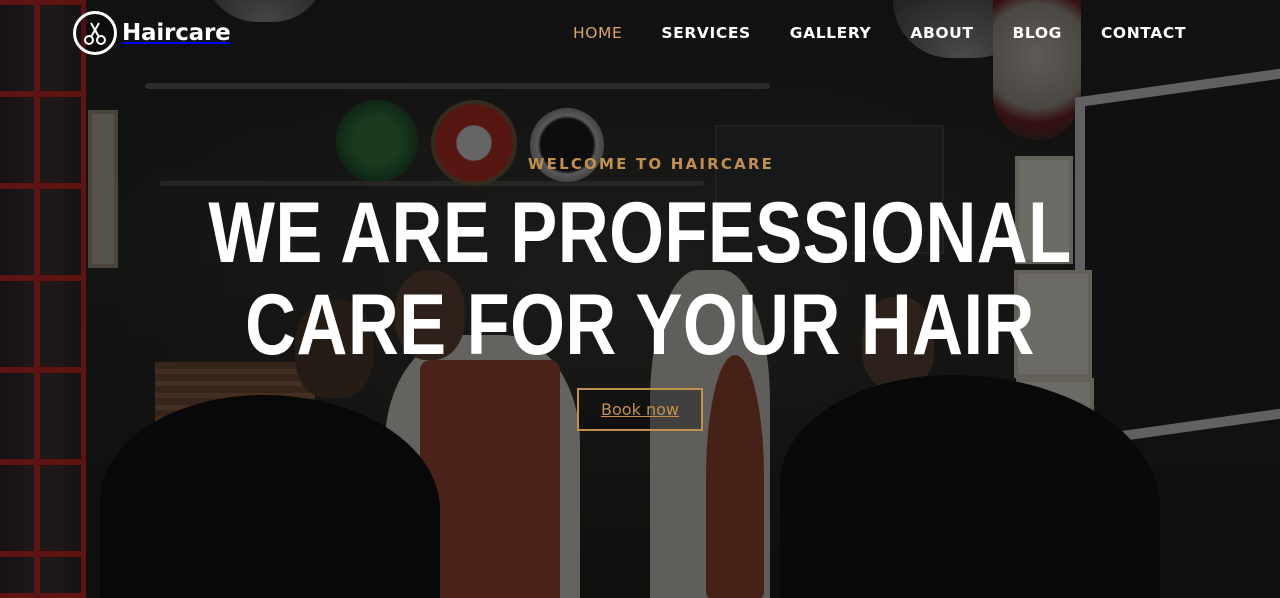 This screenshot has height=598, width=1280. I want to click on nav-contact: CONTACT, so click(1143, 33).